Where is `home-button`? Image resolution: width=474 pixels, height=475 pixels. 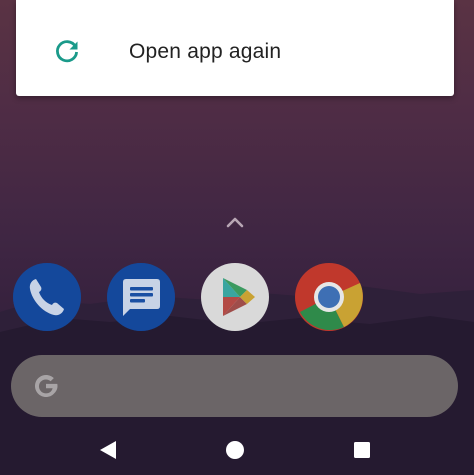
home-button is located at coordinates (235, 450).